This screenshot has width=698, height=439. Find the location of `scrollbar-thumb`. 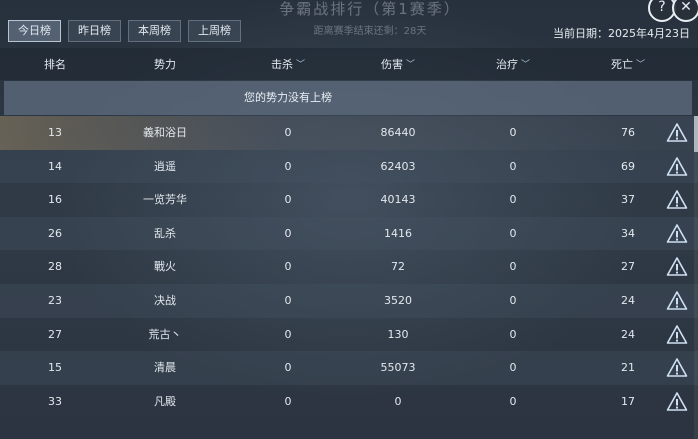

scrollbar-thumb is located at coordinates (696, 134).